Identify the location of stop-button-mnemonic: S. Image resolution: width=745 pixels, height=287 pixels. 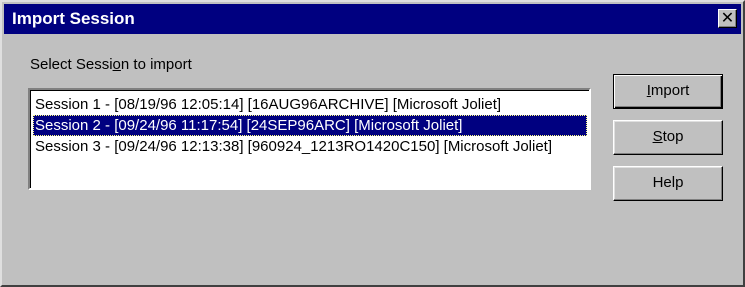
(657, 136).